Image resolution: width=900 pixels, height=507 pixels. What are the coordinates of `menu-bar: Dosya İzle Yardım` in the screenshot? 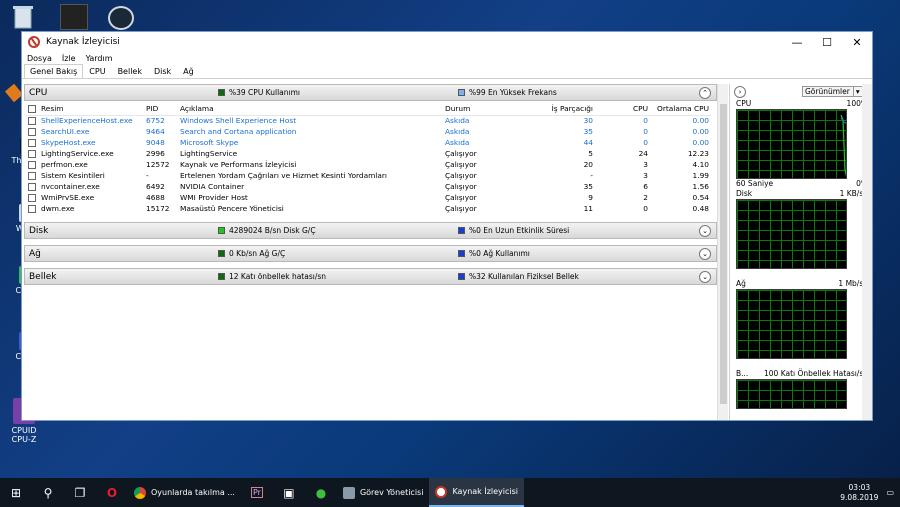 It's located at (447, 58).